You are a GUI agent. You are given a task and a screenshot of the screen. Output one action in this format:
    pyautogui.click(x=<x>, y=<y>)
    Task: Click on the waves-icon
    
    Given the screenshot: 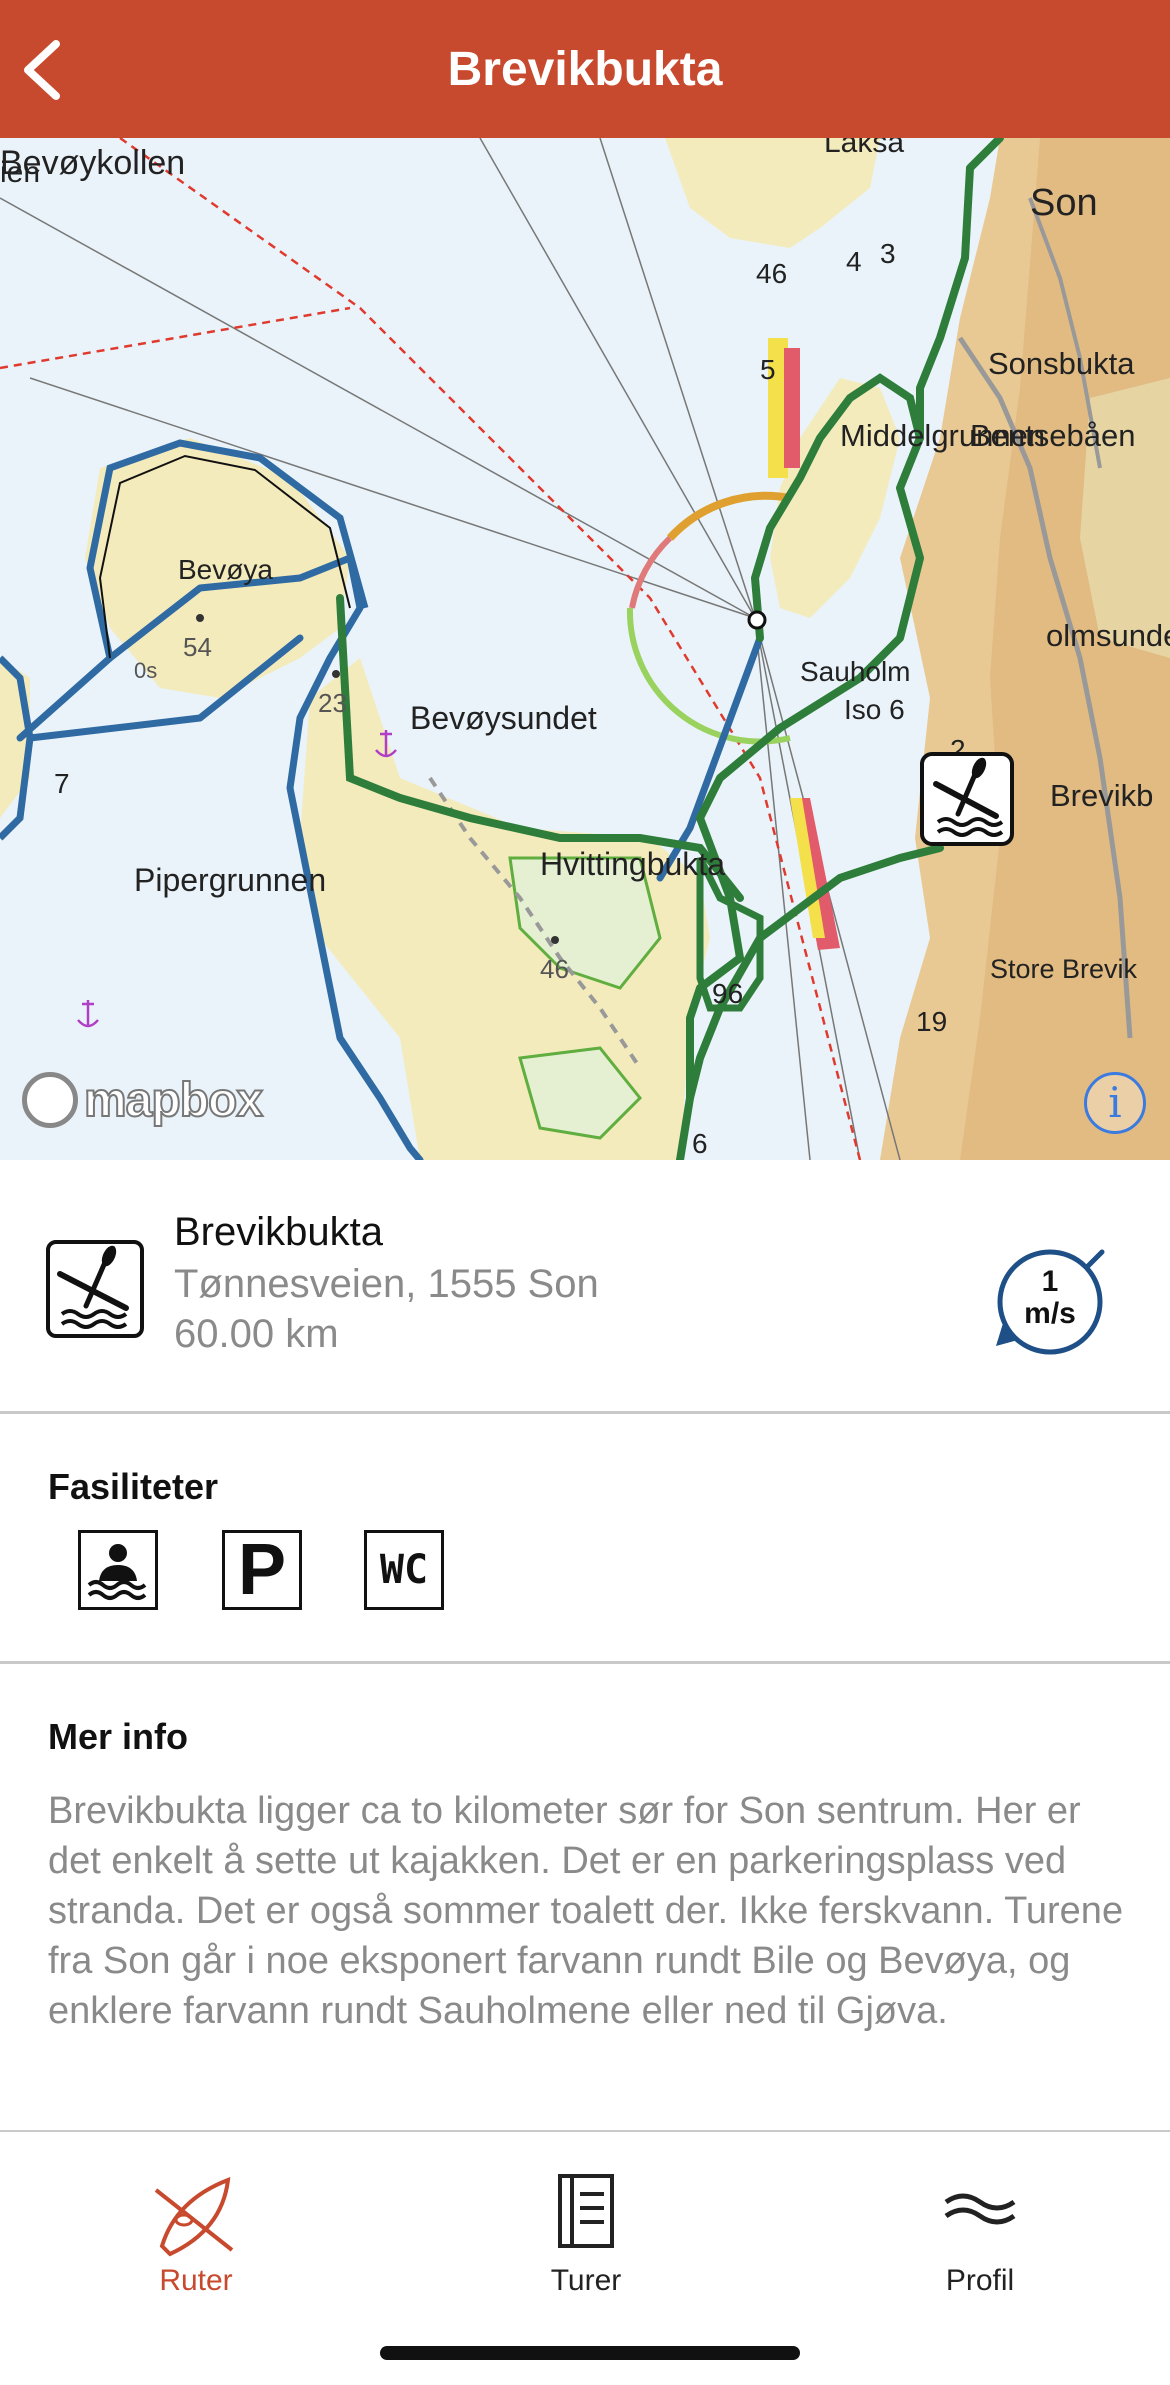 What is the action you would take?
    pyautogui.click(x=980, y=2209)
    